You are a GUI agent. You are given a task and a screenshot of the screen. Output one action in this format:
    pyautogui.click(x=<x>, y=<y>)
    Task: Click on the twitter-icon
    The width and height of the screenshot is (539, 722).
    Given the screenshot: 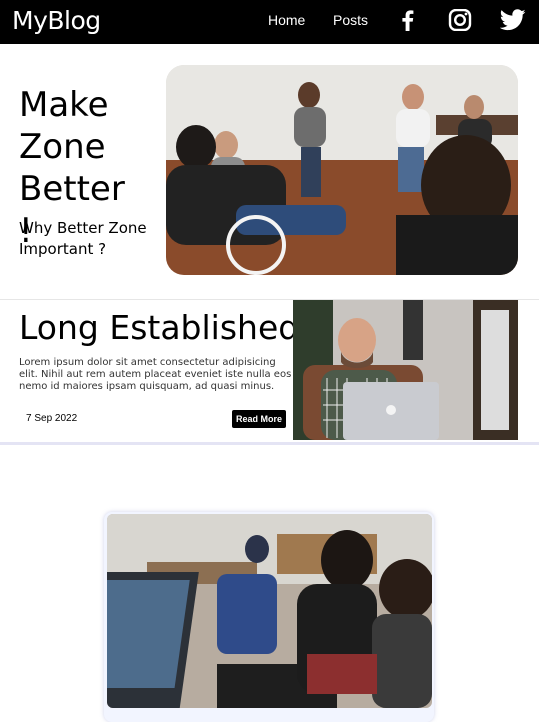 What is the action you would take?
    pyautogui.click(x=513, y=20)
    